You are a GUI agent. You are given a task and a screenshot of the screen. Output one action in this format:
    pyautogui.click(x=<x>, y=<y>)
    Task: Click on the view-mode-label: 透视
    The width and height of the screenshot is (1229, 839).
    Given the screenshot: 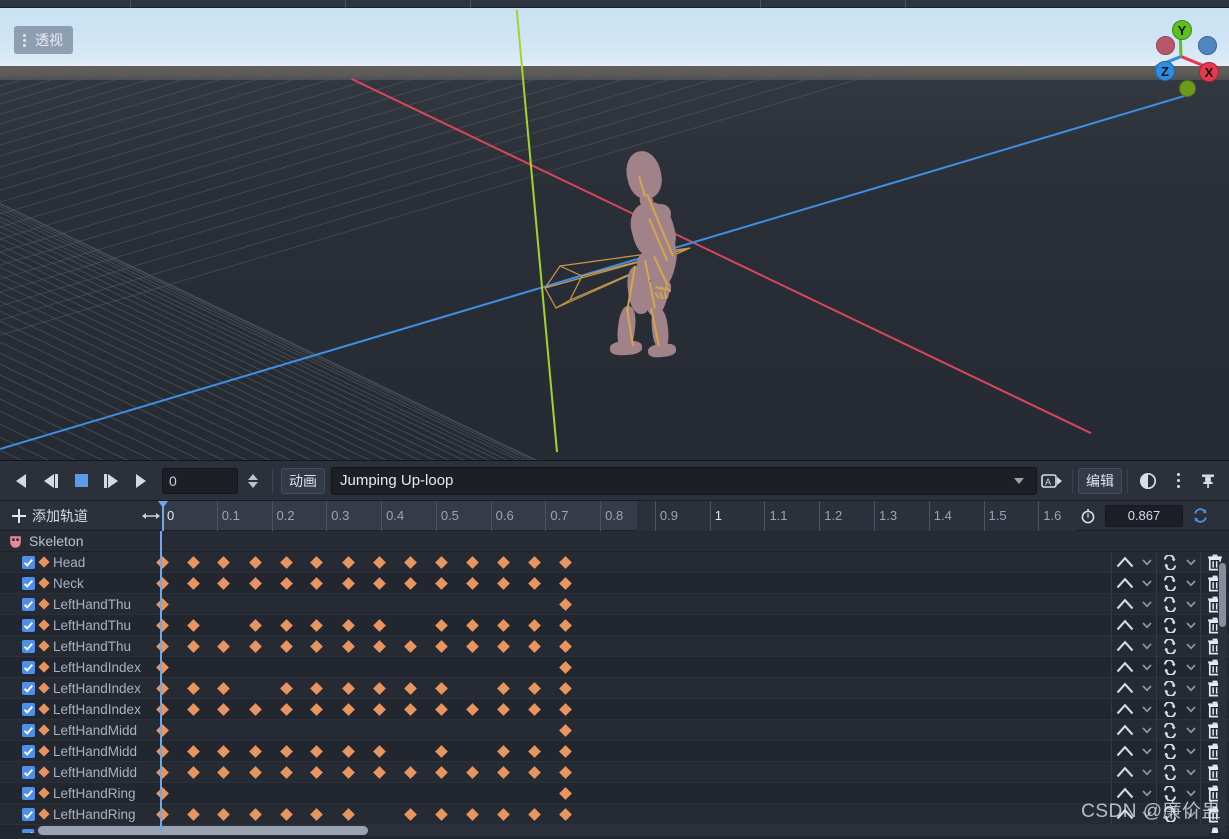 What is the action you would take?
    pyautogui.click(x=43, y=40)
    